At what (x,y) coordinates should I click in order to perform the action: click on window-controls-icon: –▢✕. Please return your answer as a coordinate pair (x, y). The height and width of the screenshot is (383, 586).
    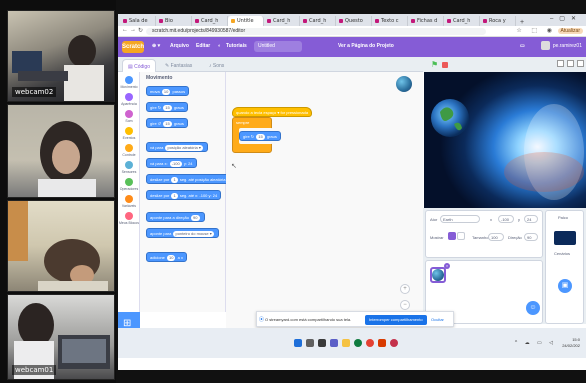
    Looking at the image, I should click on (566, 18).